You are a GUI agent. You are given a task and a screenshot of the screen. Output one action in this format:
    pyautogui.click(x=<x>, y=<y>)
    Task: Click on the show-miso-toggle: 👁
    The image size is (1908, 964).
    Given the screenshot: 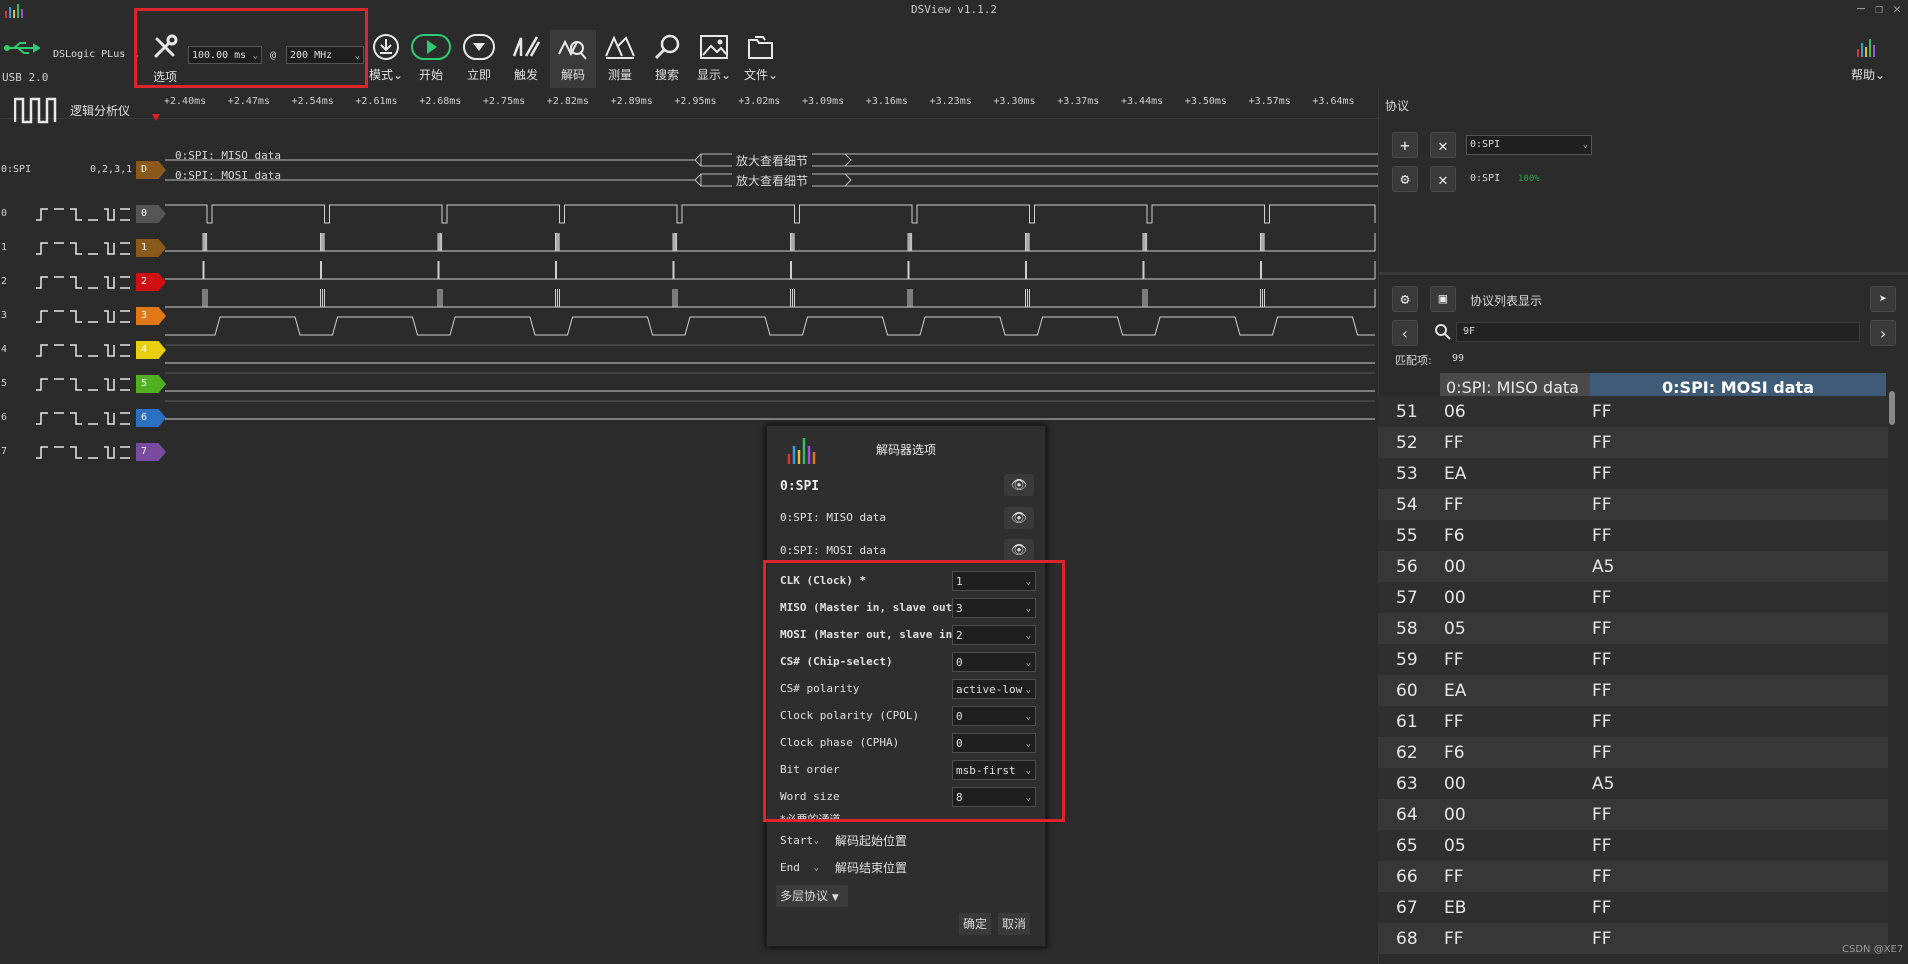 What is the action you would take?
    pyautogui.click(x=1019, y=518)
    